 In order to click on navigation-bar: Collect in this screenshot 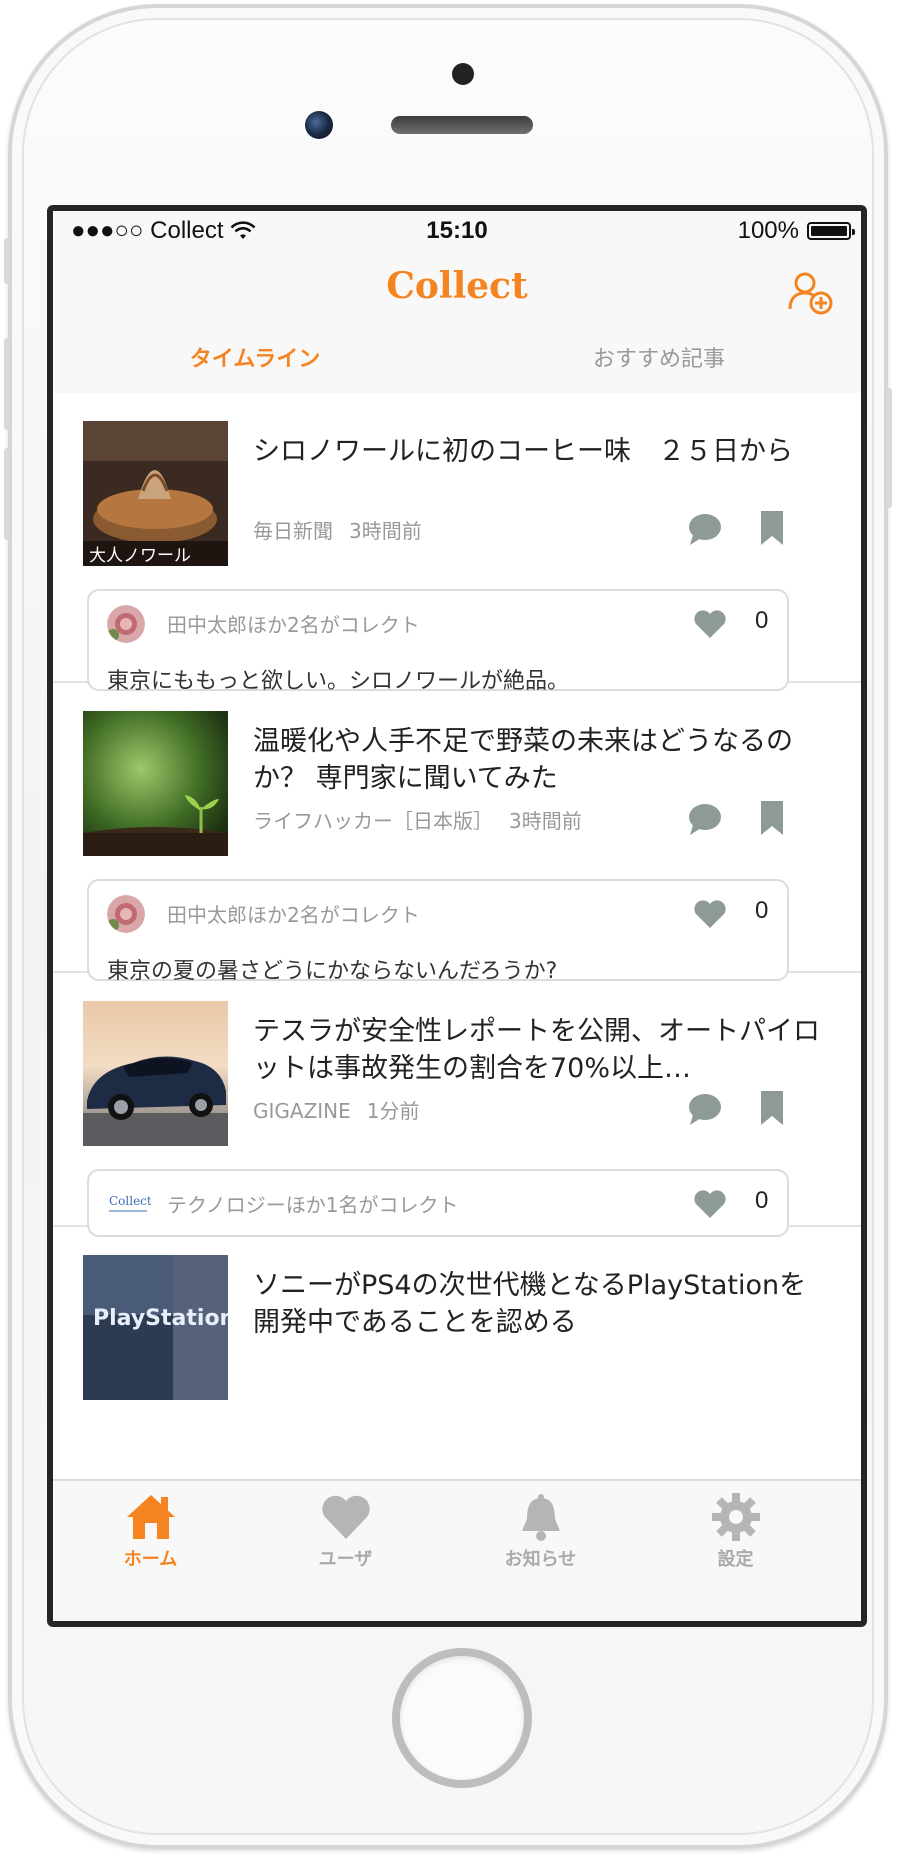, I will do `click(457, 291)`.